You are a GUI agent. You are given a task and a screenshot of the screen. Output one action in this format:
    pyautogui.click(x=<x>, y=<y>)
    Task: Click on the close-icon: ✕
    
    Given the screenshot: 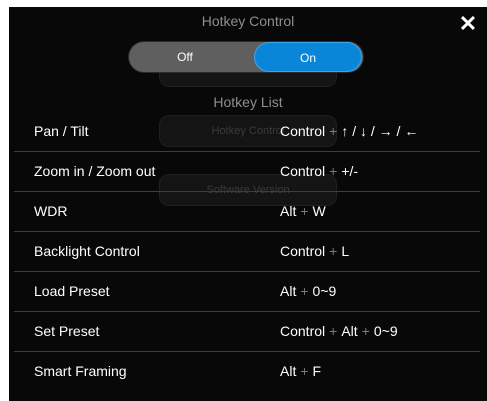 What is the action you would take?
    pyautogui.click(x=468, y=24)
    